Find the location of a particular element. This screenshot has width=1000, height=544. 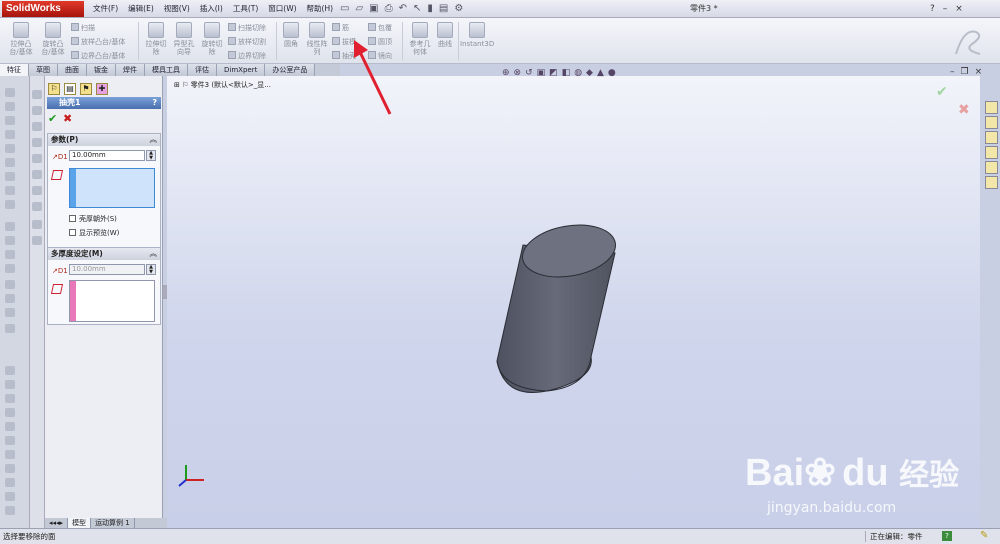

doc-minimize-button: – is located at coordinates (952, 72).